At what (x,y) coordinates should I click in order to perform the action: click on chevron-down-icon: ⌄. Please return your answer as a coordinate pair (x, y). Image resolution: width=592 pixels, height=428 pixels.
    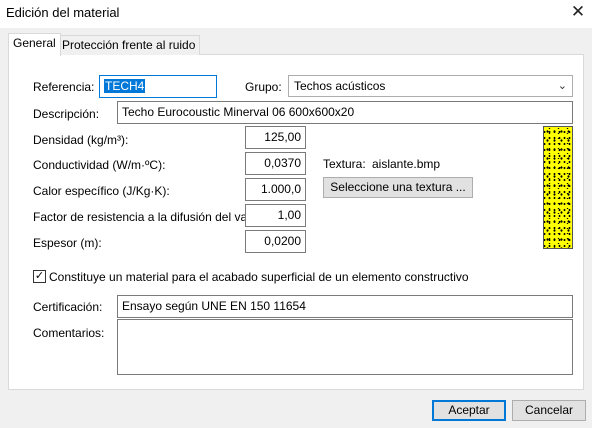
    Looking at the image, I should click on (562, 86).